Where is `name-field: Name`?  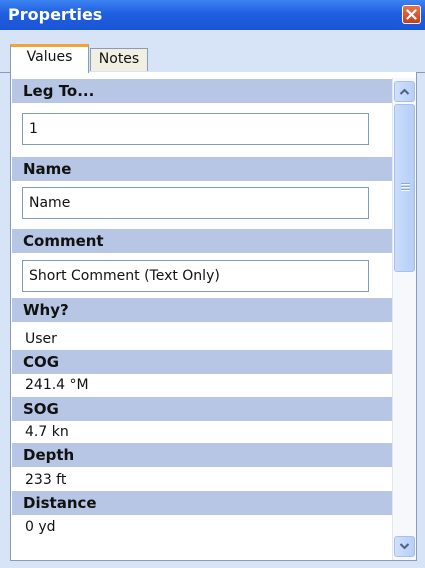
name-field: Name is located at coordinates (195, 203).